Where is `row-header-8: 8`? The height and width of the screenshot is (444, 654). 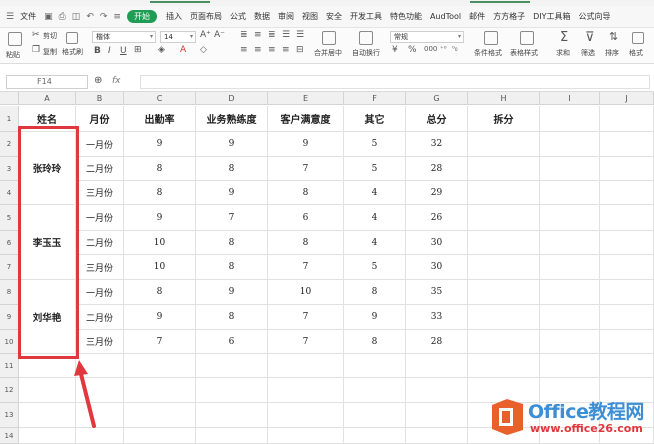
row-header-8: 8 is located at coordinates (9, 292).